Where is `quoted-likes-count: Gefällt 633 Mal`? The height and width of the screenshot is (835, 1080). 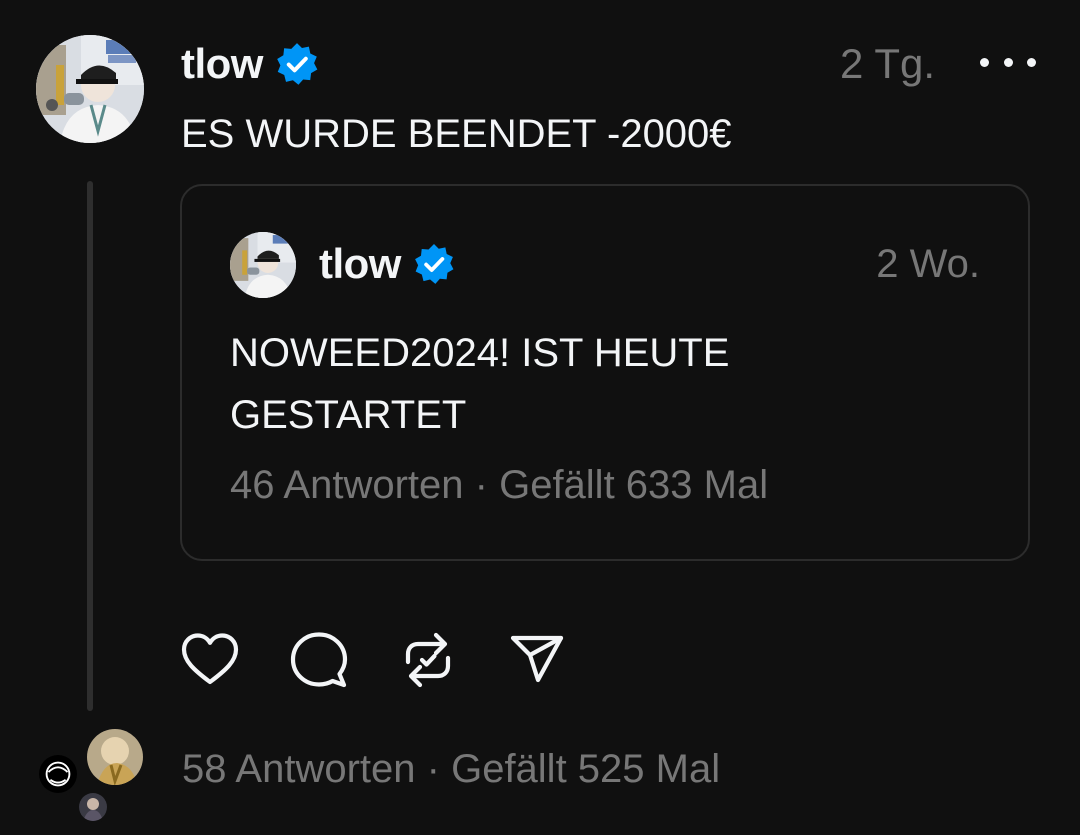 quoted-likes-count: Gefällt 633 Mal is located at coordinates (633, 485).